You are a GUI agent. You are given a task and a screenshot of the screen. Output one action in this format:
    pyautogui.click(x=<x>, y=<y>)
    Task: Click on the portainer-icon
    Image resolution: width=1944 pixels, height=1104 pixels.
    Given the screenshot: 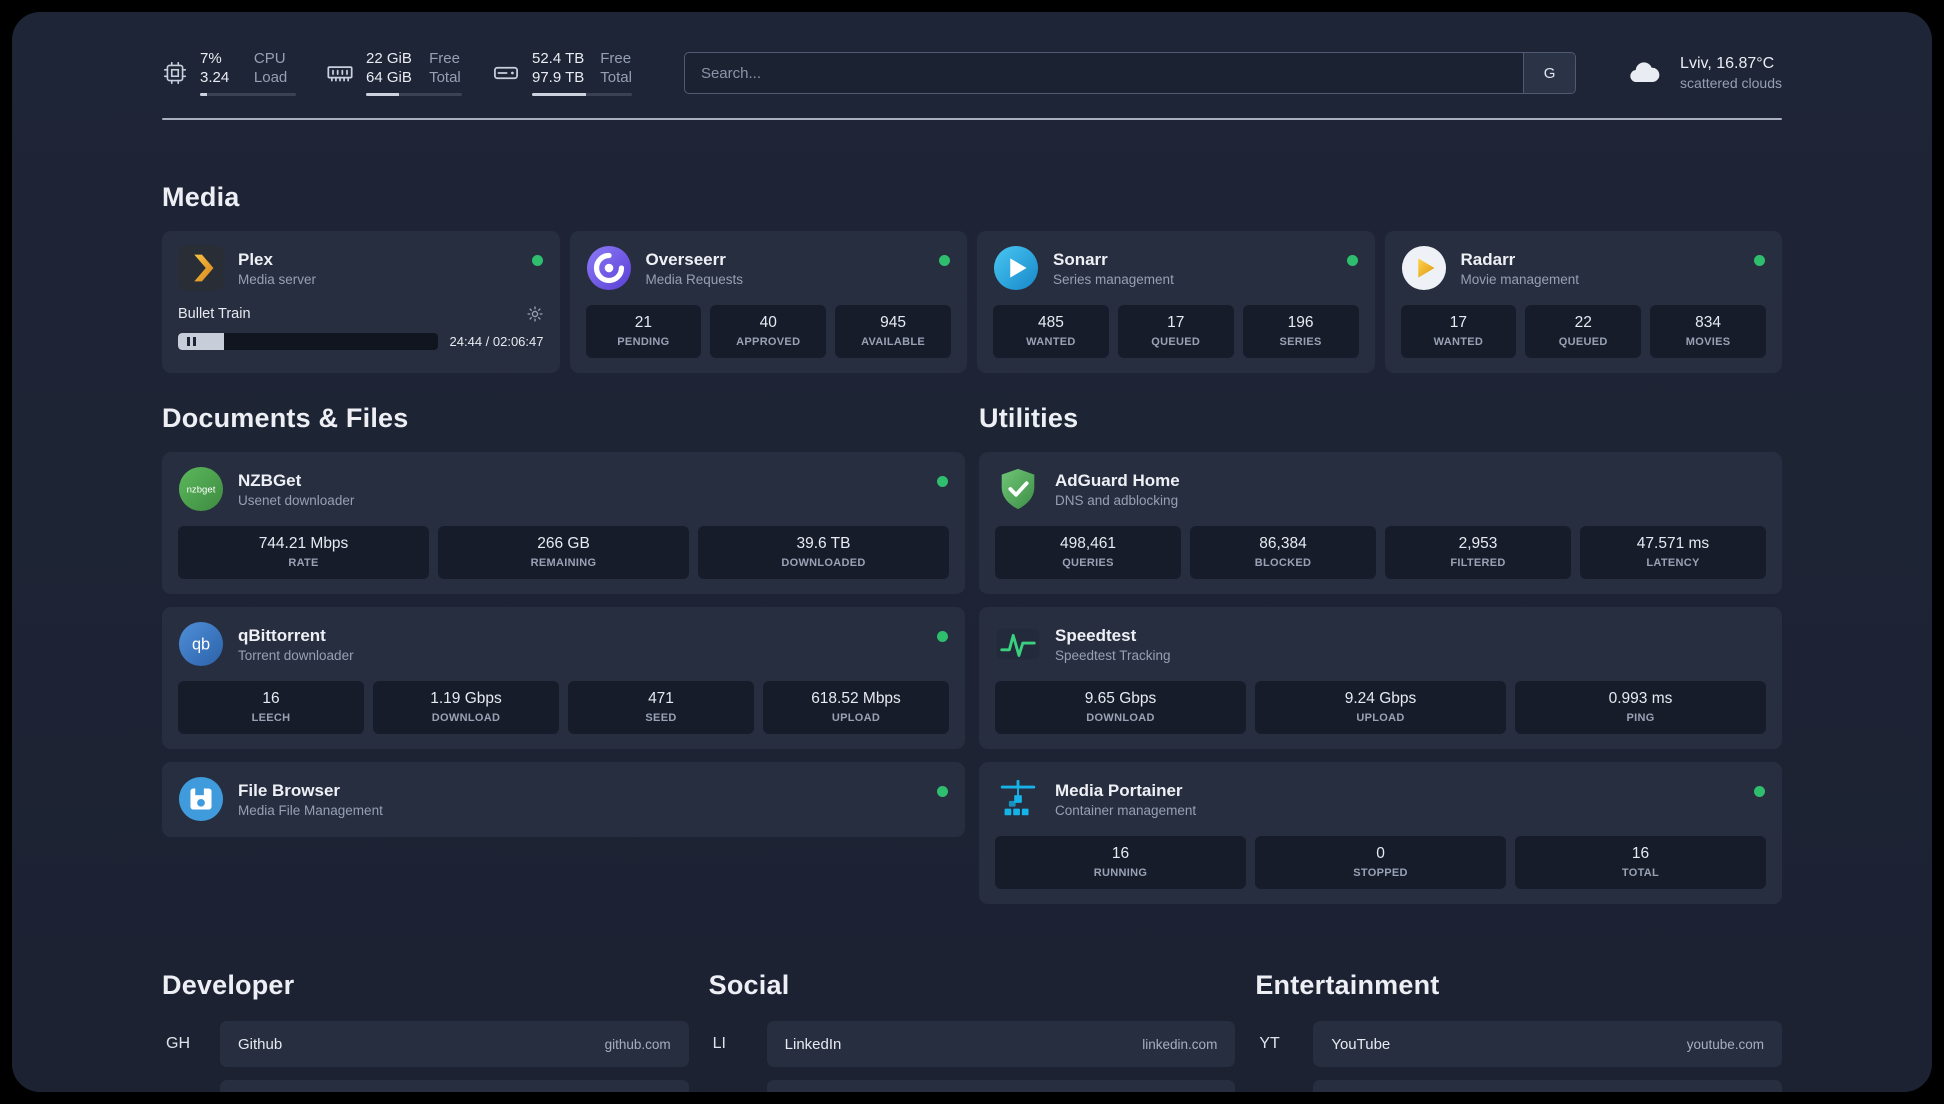 What is the action you would take?
    pyautogui.click(x=1018, y=799)
    